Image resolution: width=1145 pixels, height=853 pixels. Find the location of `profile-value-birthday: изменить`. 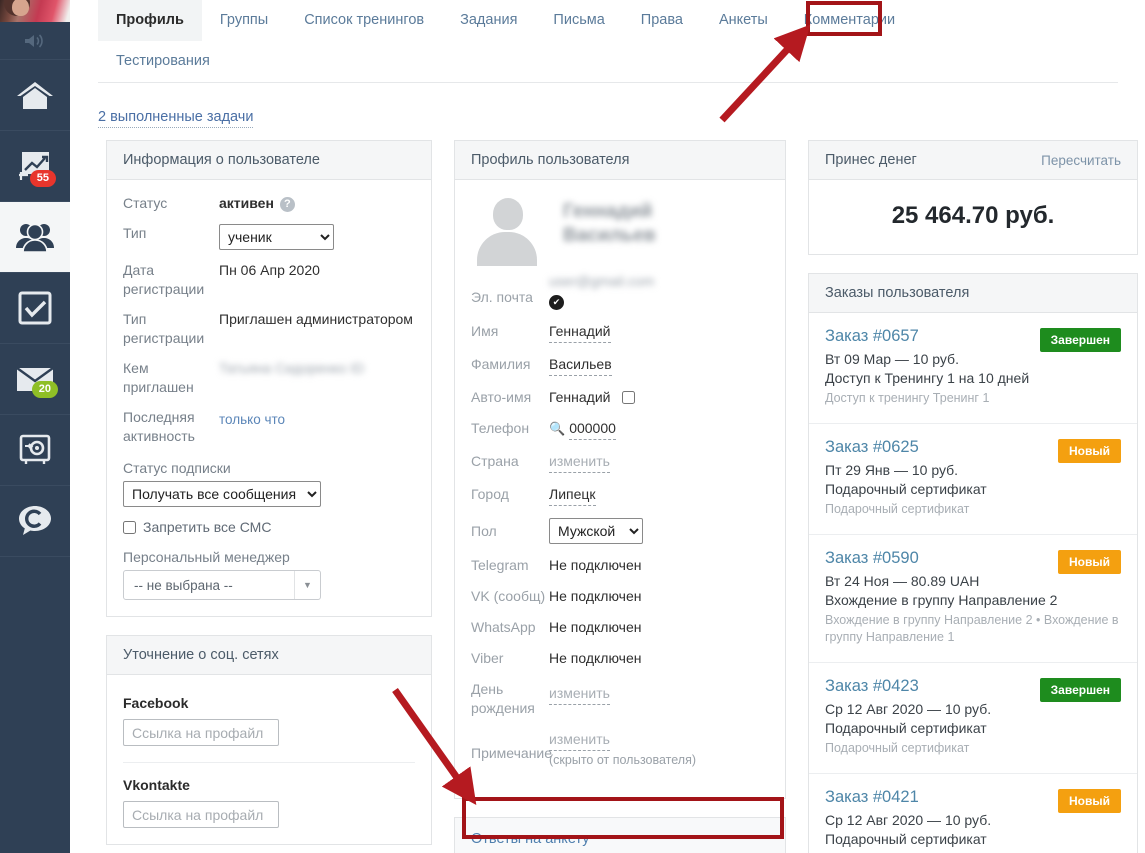

profile-value-birthday: изменить is located at coordinates (579, 694).